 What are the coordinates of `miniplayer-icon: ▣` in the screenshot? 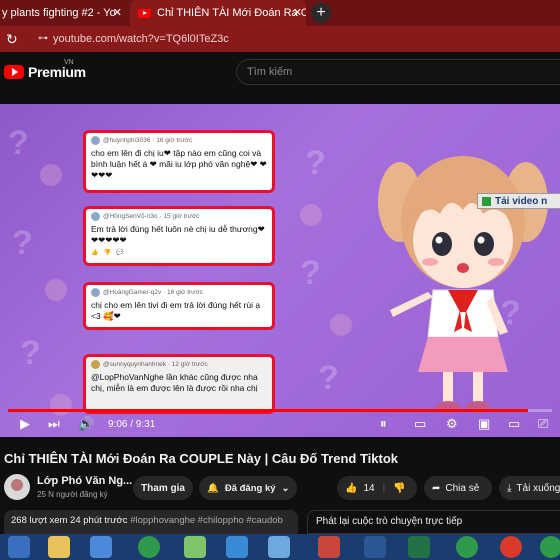 It's located at (484, 424).